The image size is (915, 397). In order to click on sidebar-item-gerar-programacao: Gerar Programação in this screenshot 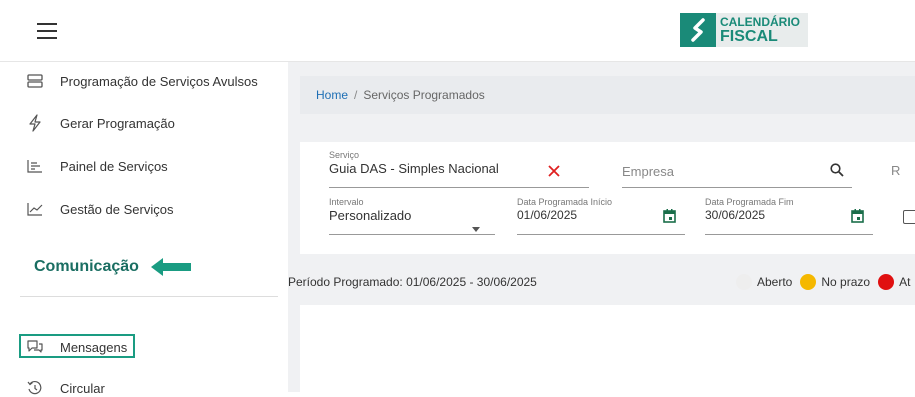, I will do `click(100, 123)`.